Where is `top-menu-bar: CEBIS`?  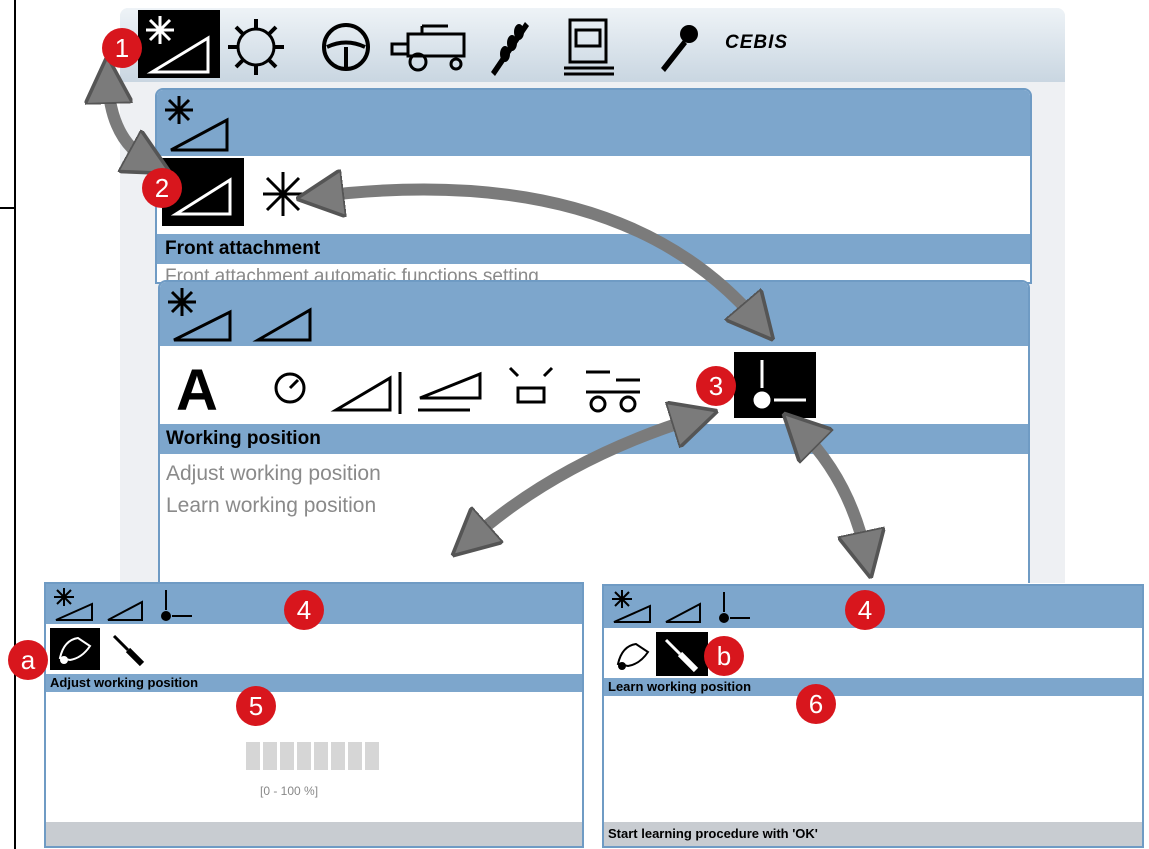
top-menu-bar: CEBIS is located at coordinates (592, 45).